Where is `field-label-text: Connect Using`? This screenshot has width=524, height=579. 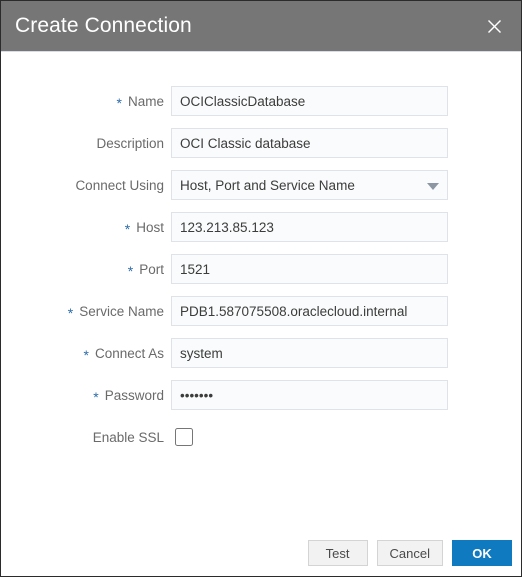 field-label-text: Connect Using is located at coordinates (119, 185).